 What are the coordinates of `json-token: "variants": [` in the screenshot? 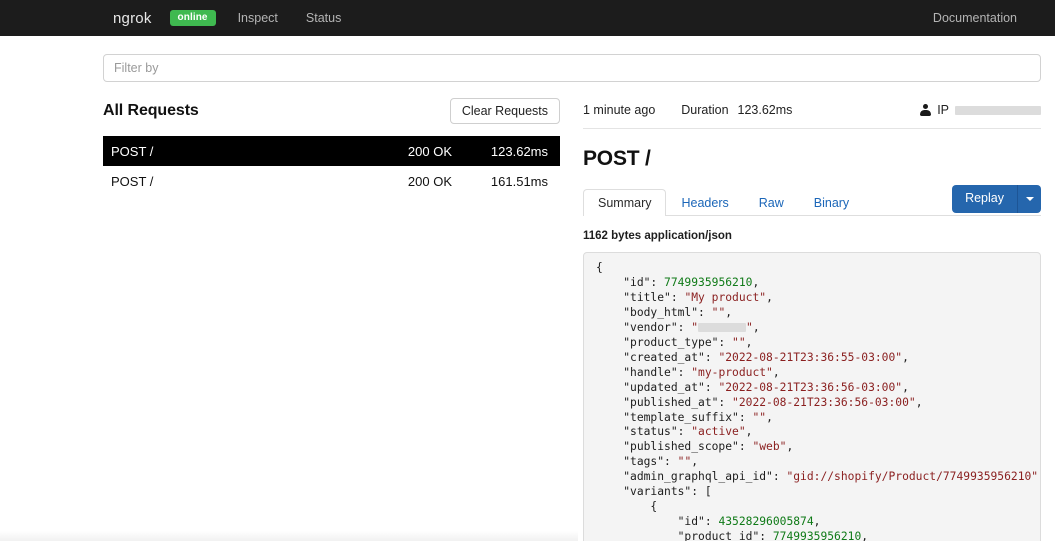 It's located at (667, 492).